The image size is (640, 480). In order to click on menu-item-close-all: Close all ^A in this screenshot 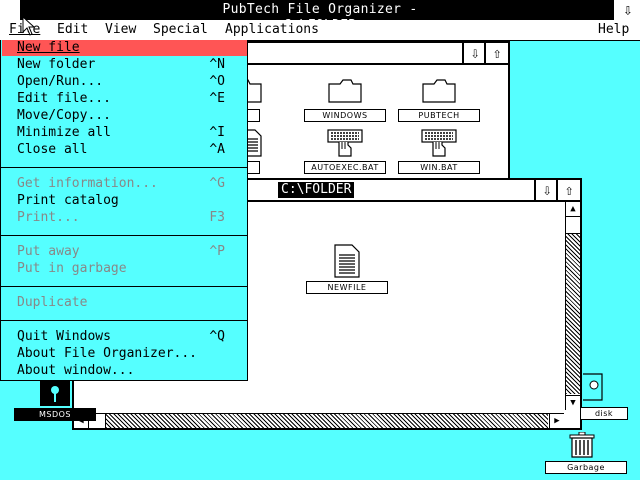, I will do `click(126, 150)`.